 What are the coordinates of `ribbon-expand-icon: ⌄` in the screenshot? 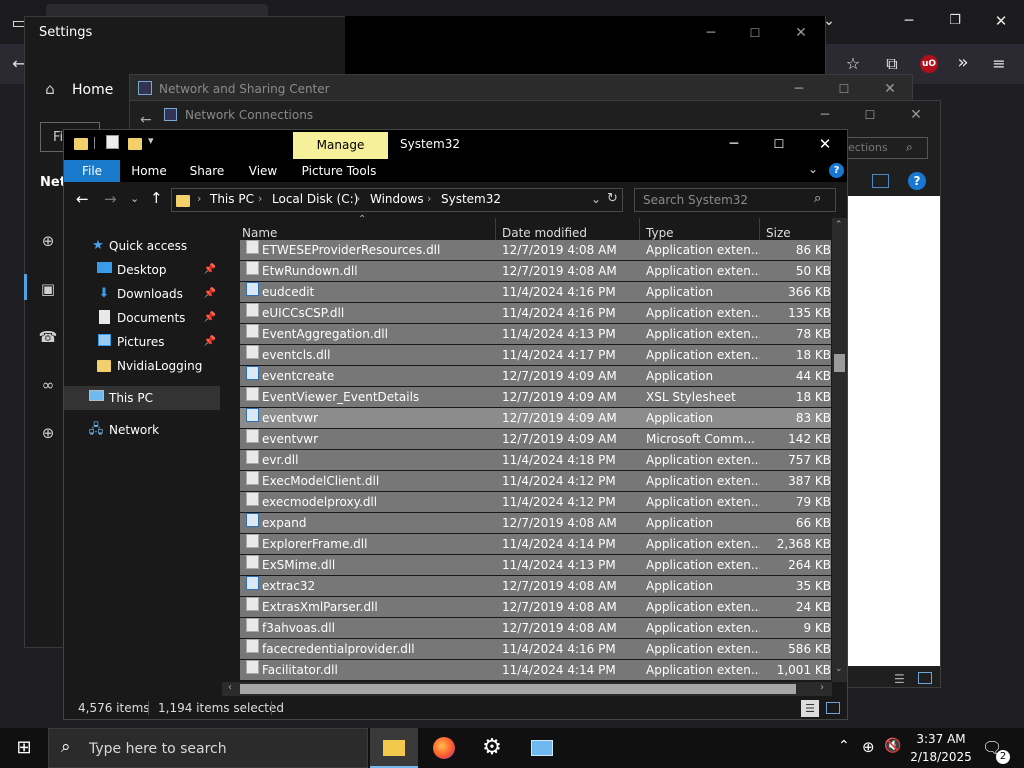 It's located at (813, 169).